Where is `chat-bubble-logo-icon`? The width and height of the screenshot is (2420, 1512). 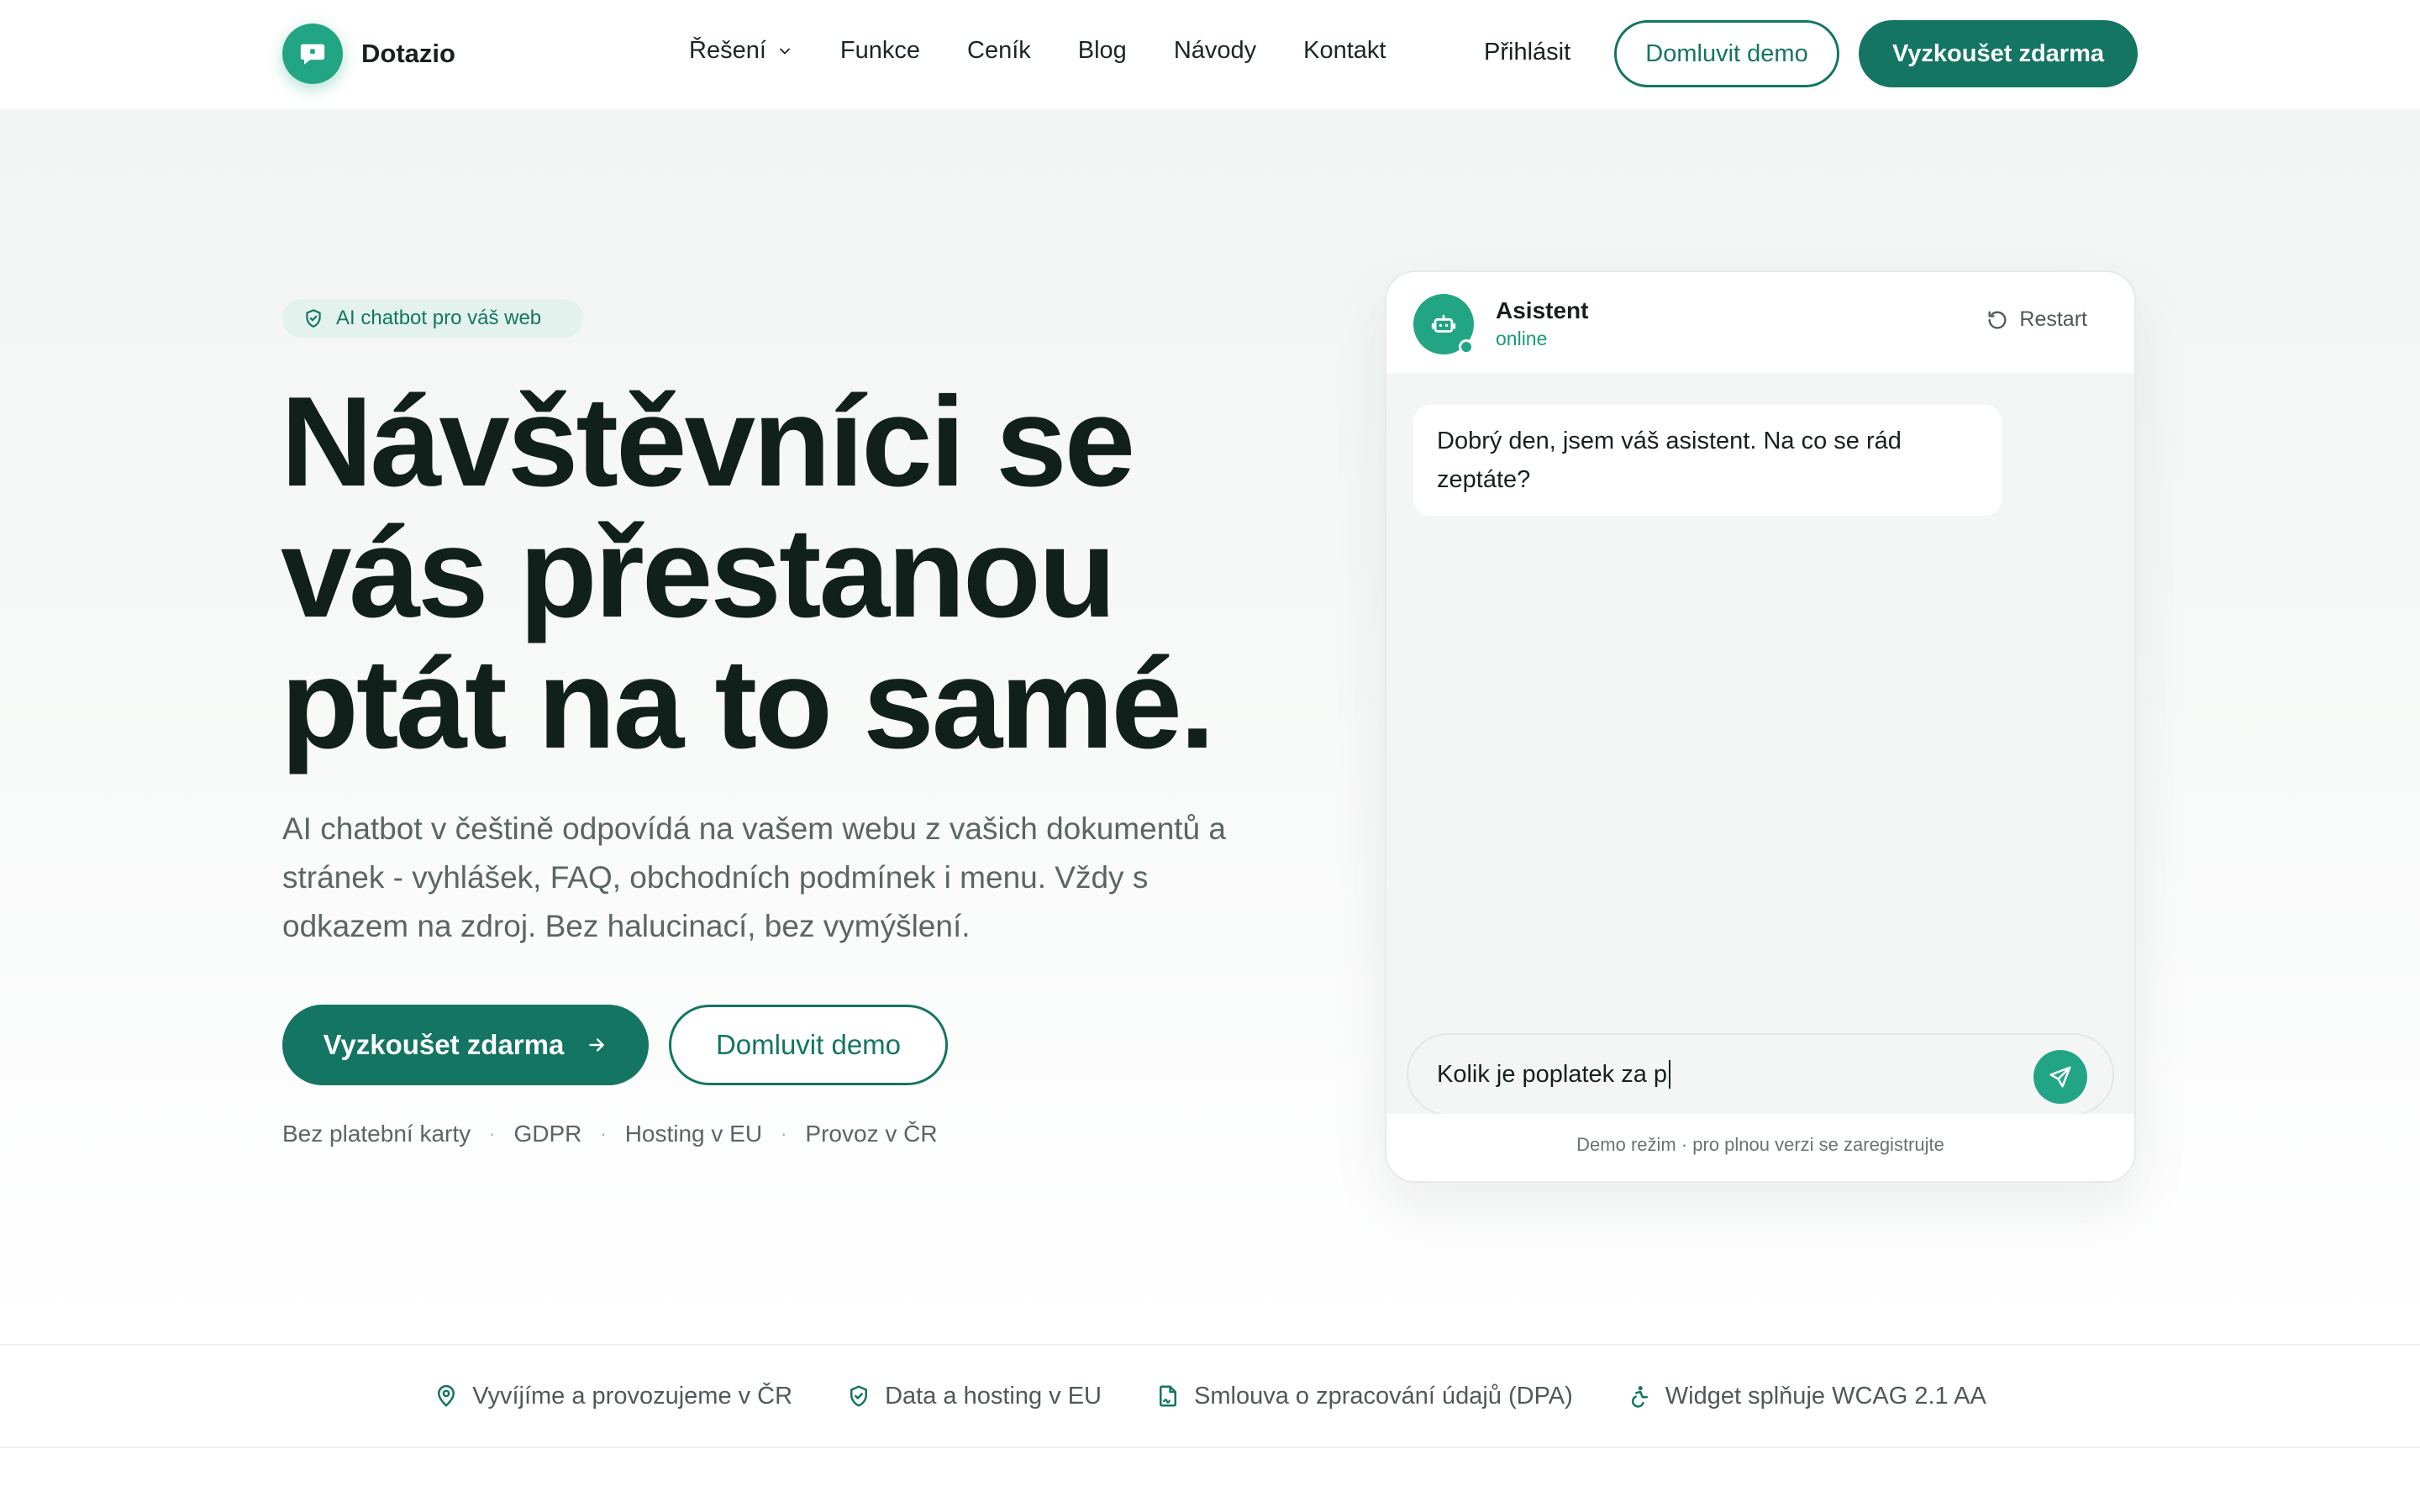
chat-bubble-logo-icon is located at coordinates (313, 54).